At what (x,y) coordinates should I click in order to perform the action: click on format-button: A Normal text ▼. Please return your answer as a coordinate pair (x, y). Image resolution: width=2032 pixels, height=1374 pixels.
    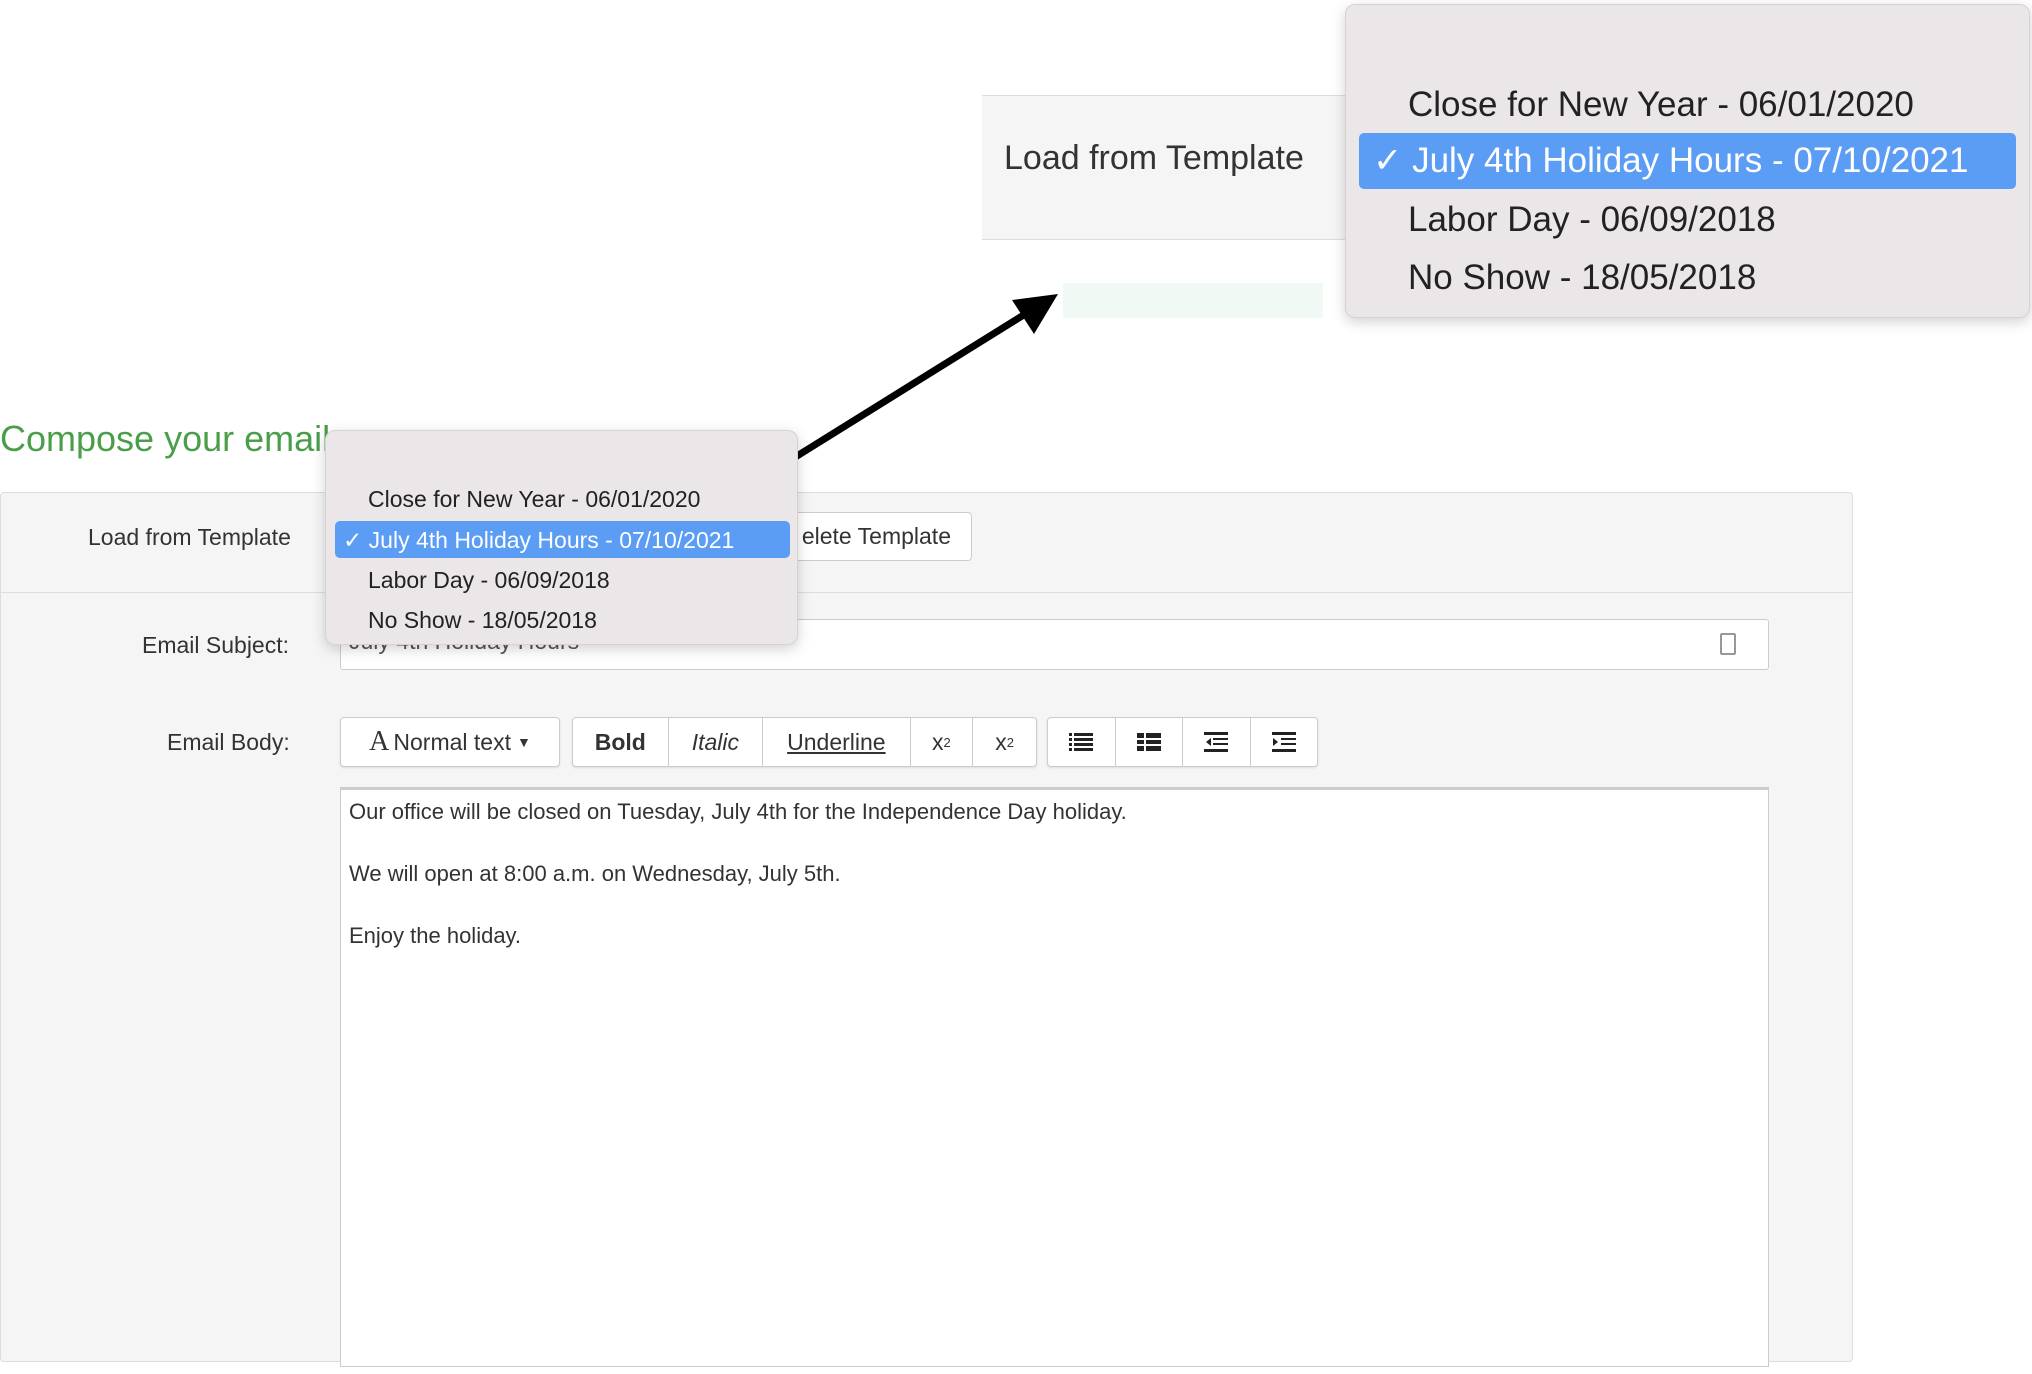
    Looking at the image, I should click on (450, 742).